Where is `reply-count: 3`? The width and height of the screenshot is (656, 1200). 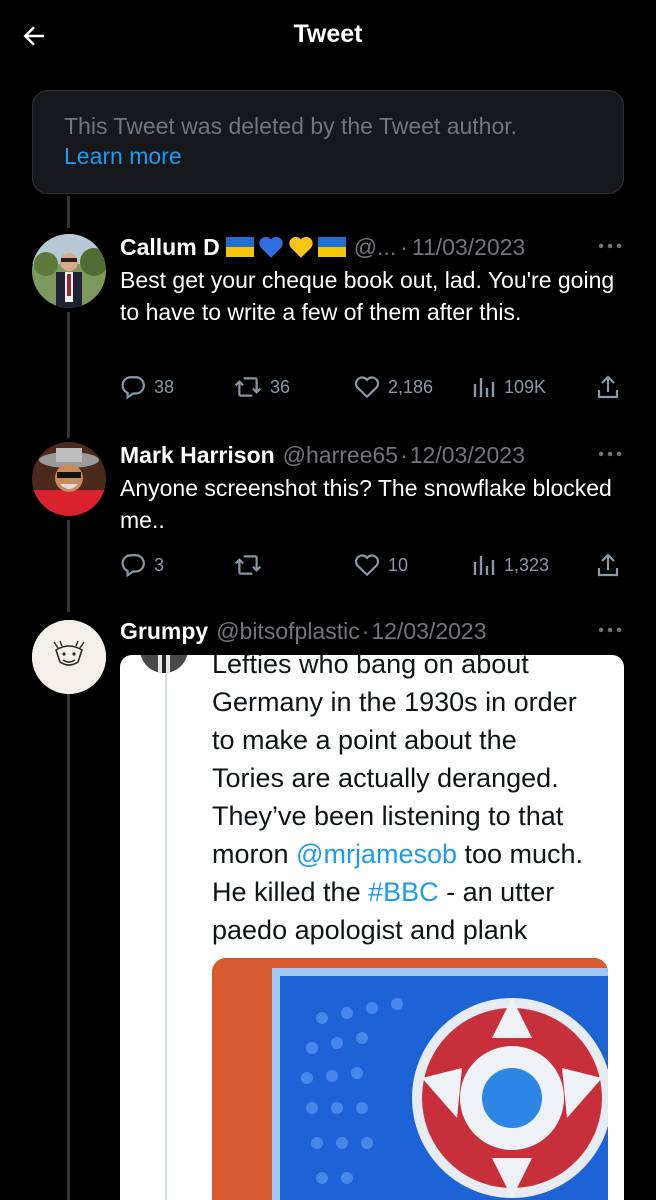
reply-count: 3 is located at coordinates (159, 564).